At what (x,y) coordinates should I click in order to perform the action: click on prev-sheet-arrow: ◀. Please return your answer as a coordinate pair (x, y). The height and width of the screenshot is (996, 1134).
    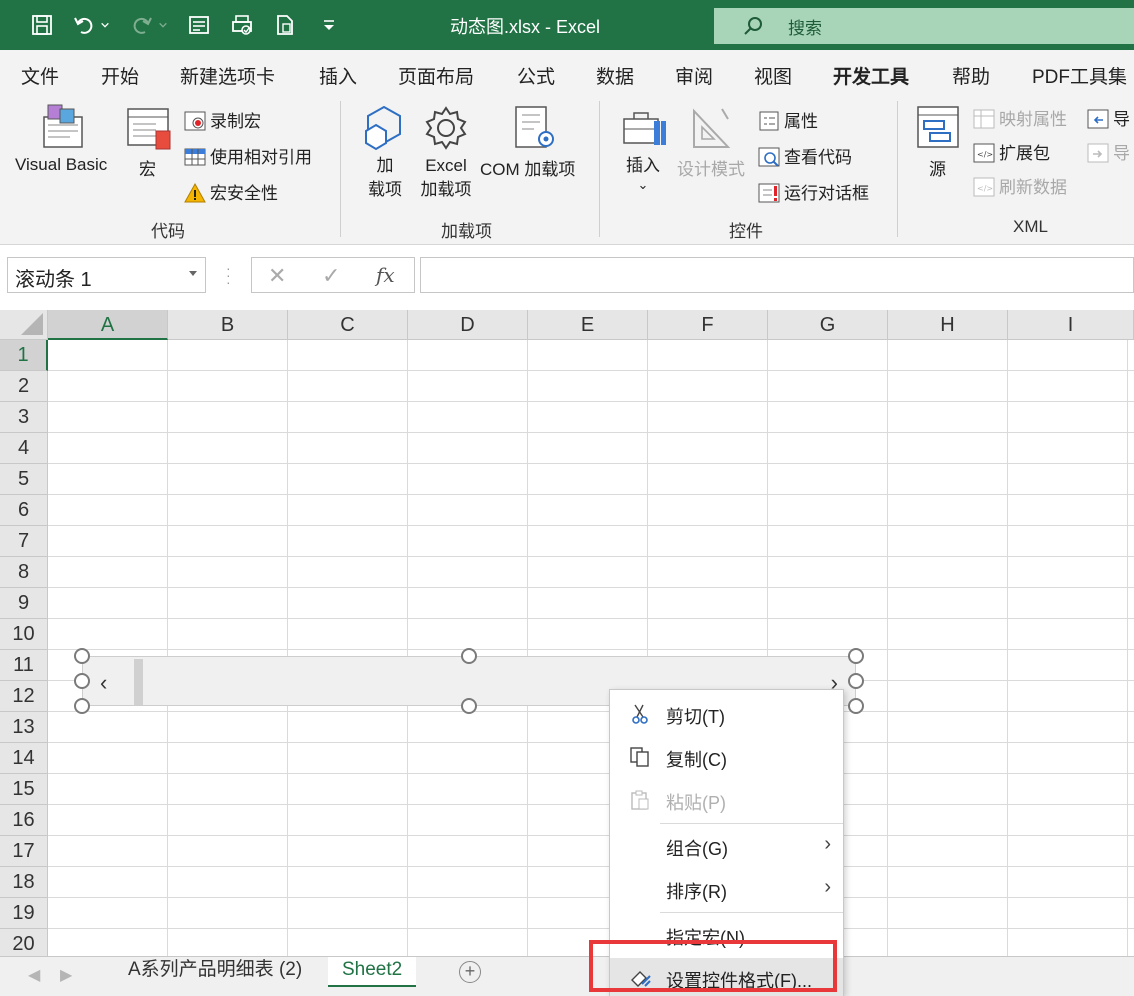
    Looking at the image, I should click on (34, 975).